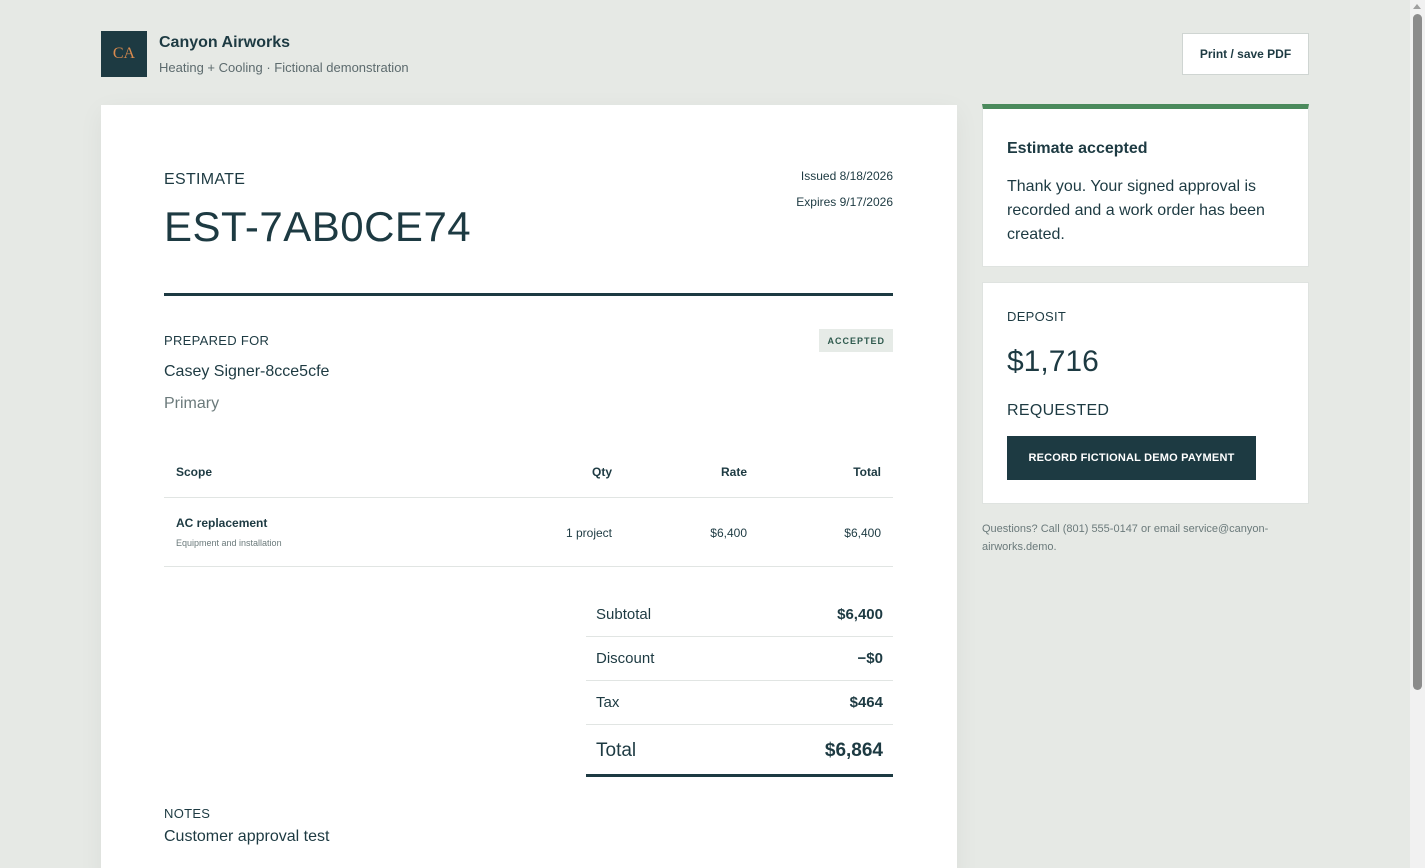 The image size is (1425, 868). Describe the element at coordinates (870, 658) in the screenshot. I see `discount-value: −$0` at that location.